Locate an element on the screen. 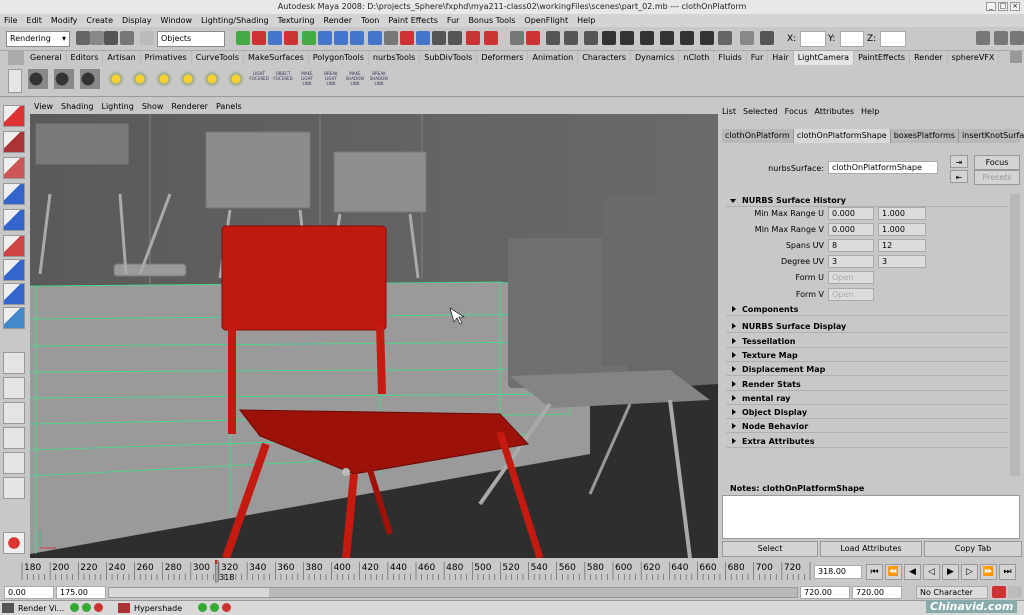  load-node-icon: ⇥ is located at coordinates (959, 161).